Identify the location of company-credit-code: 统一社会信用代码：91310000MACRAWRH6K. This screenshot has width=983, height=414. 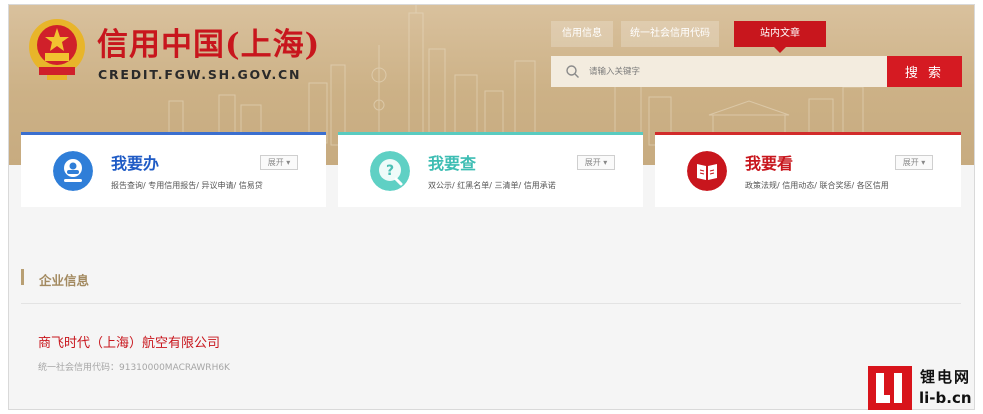
(134, 368).